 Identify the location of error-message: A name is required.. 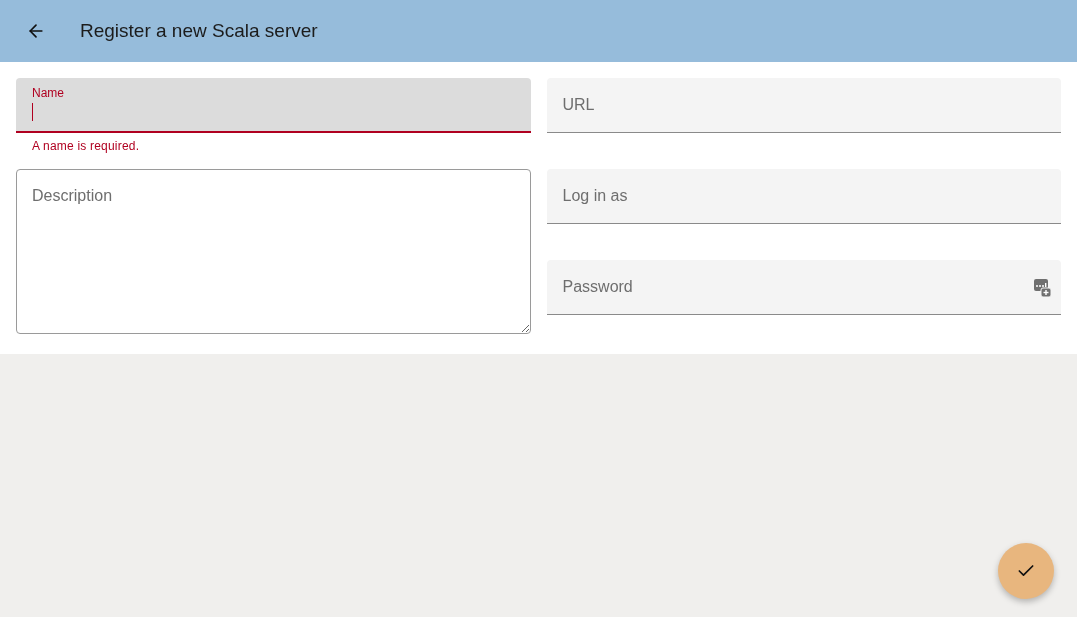
(86, 146).